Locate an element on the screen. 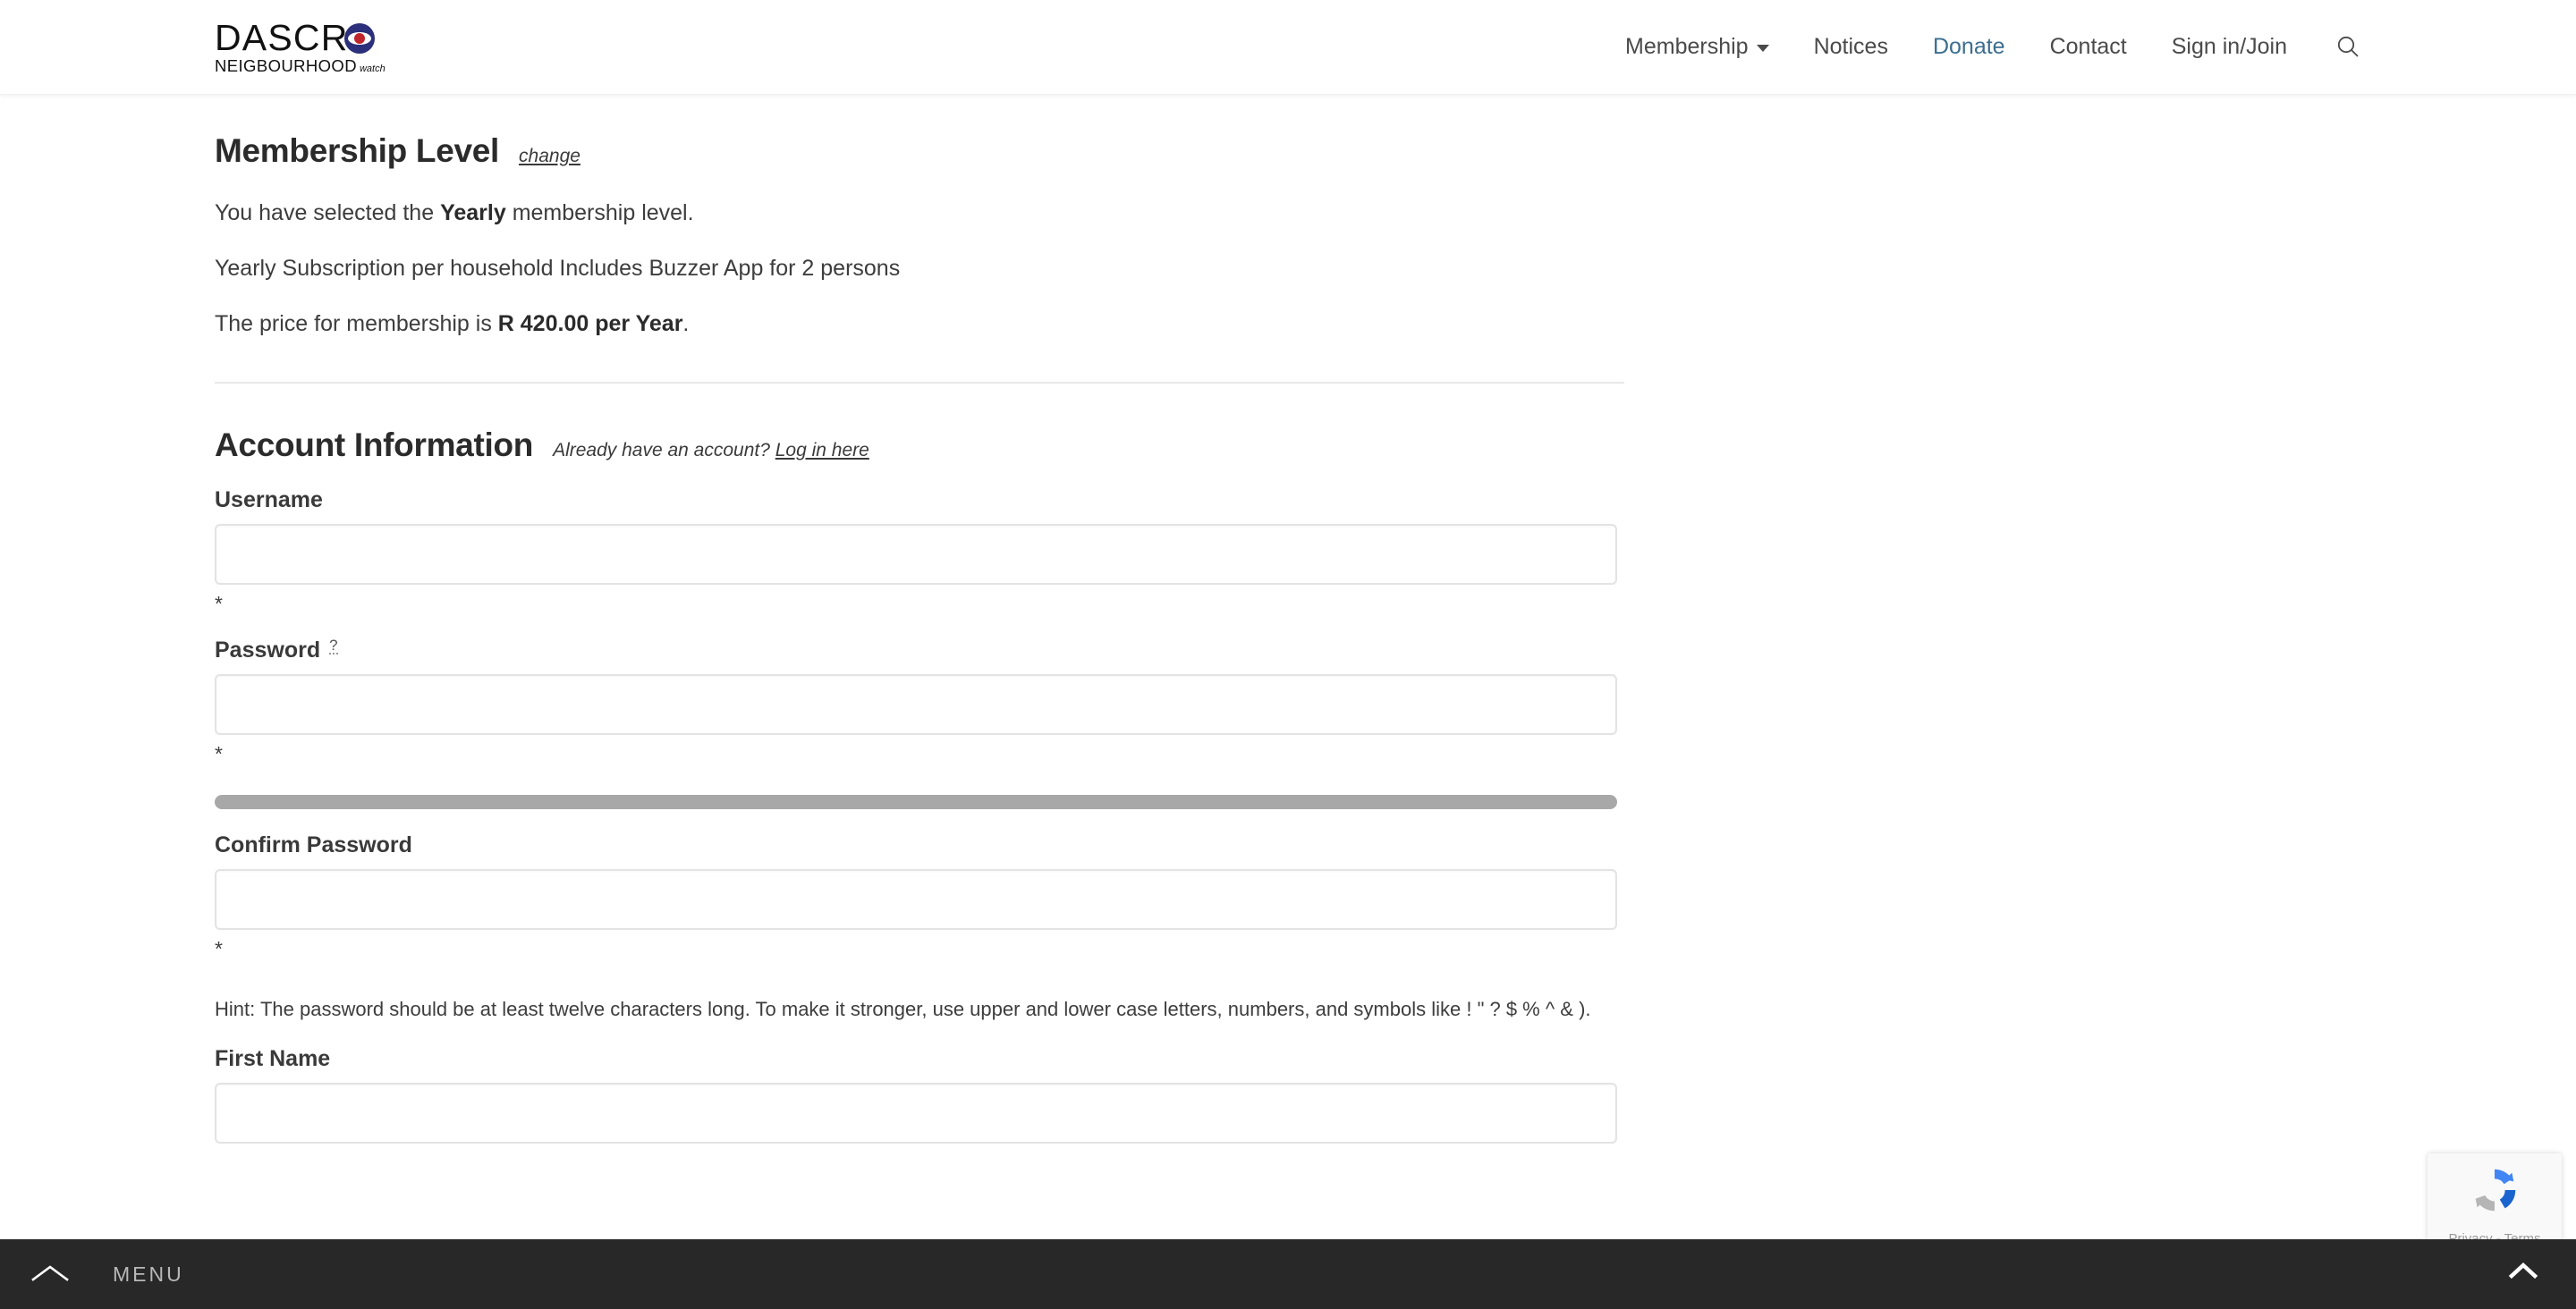  password-label: Password ? is located at coordinates (919, 650).